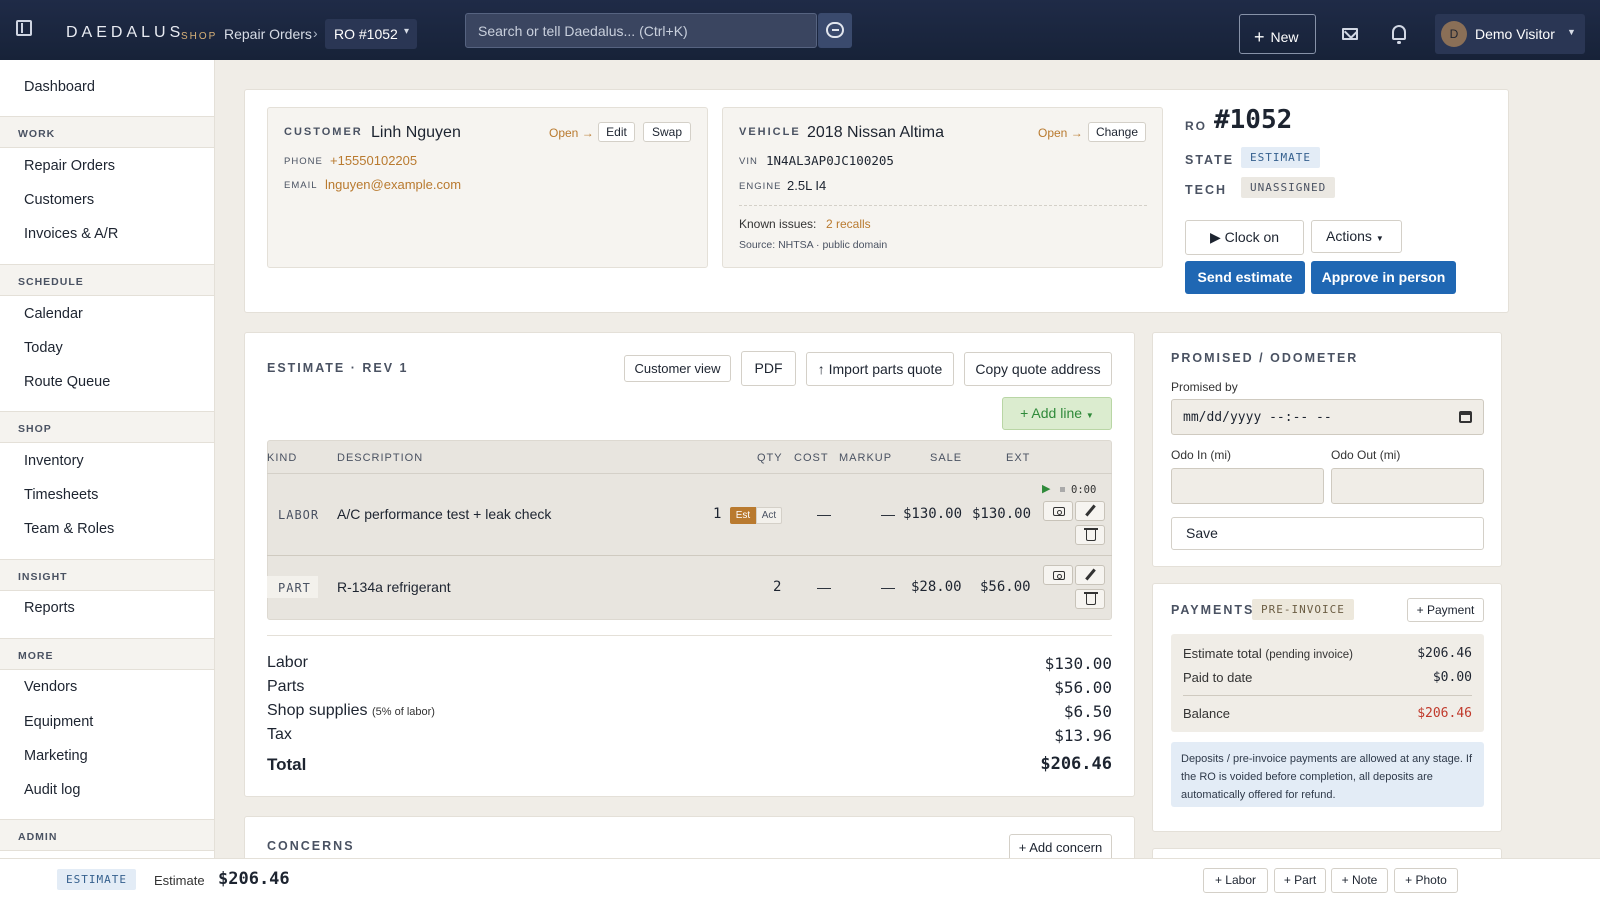 The image size is (1600, 900). I want to click on quick-add-labor-button: + Labor, so click(1235, 880).